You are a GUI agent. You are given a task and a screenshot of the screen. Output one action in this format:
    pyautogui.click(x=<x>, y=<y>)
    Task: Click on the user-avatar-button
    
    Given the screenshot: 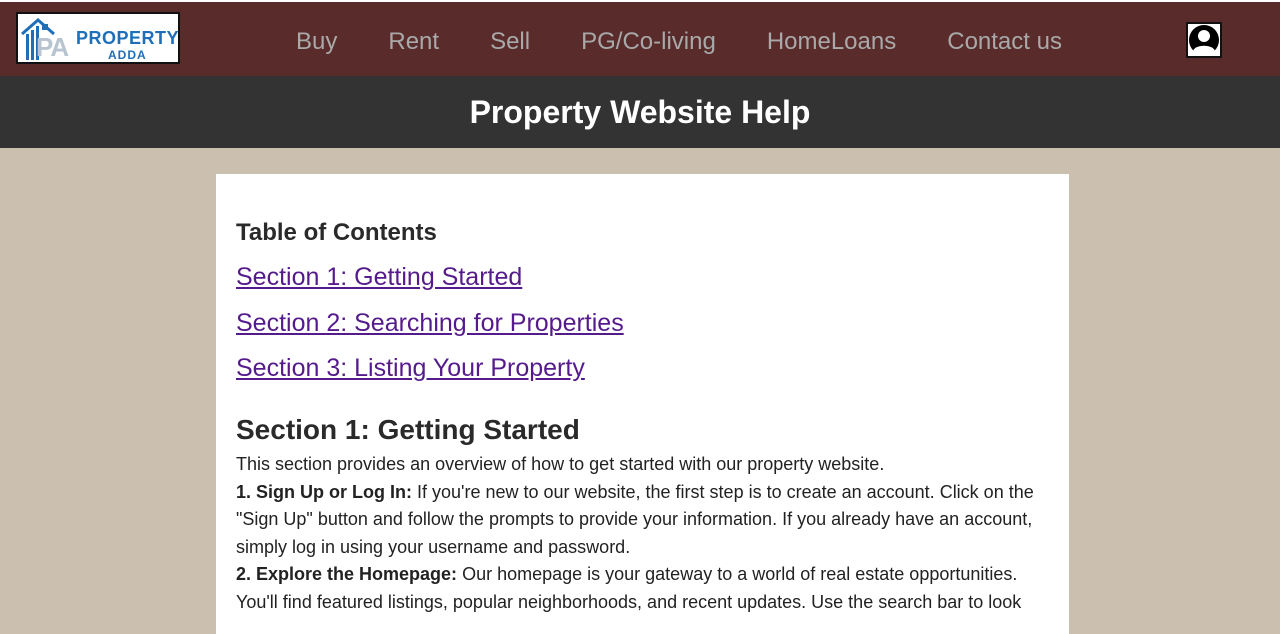 What is the action you would take?
    pyautogui.click(x=1204, y=40)
    